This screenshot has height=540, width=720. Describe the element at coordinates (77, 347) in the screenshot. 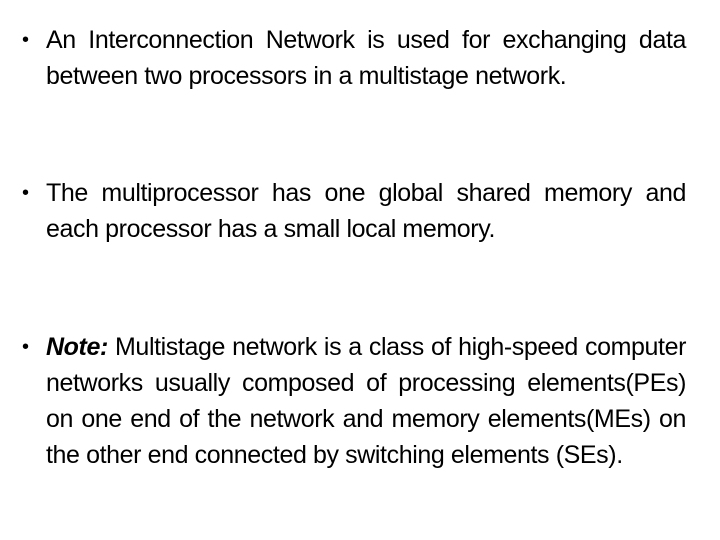

I see `note-label: Note:` at that location.